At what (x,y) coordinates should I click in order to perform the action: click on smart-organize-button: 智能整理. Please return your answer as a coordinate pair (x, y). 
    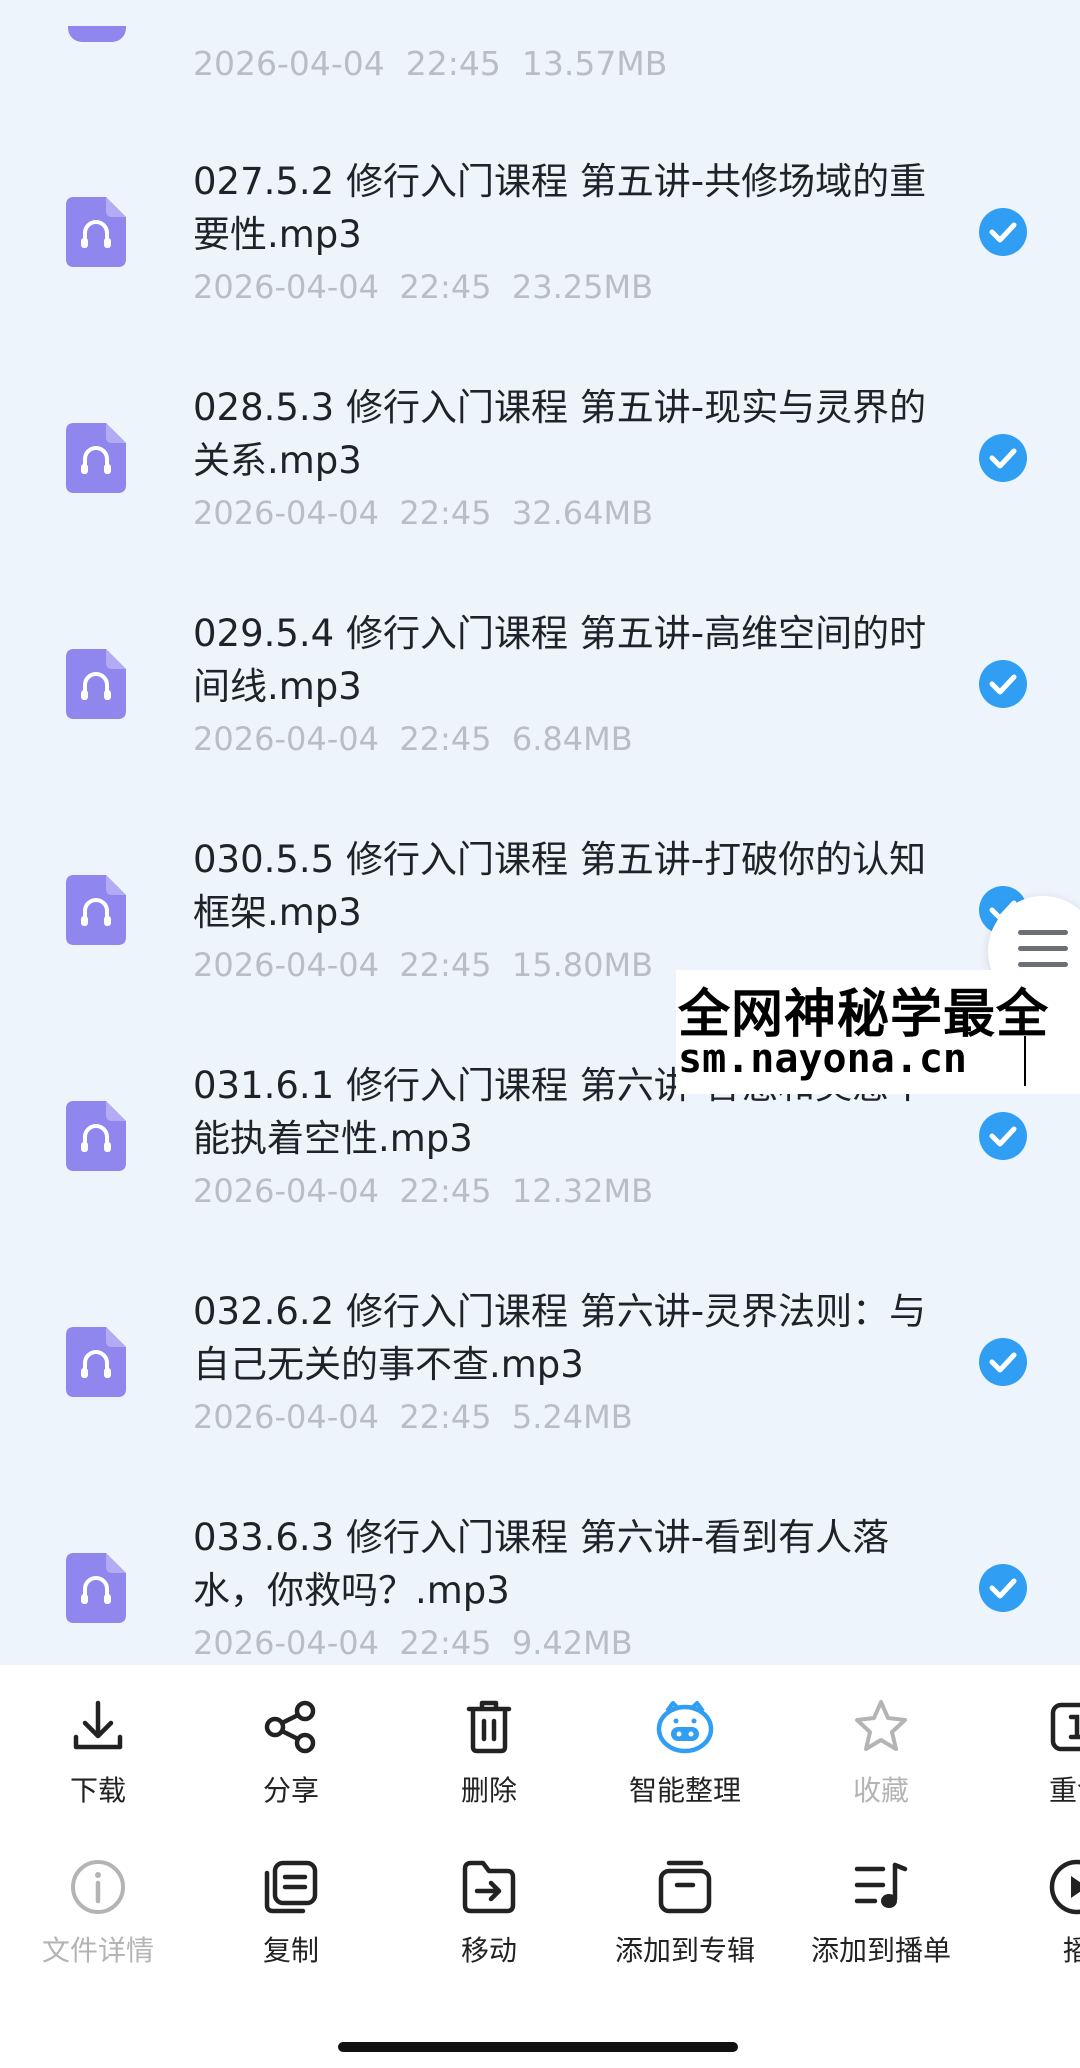
    Looking at the image, I should click on (685, 1767).